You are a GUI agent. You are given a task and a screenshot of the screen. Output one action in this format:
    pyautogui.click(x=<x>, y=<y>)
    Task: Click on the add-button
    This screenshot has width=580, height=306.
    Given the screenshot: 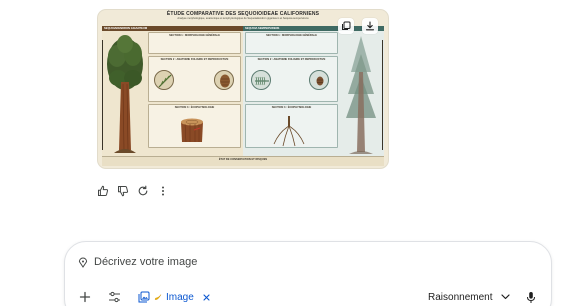 What is the action you would take?
    pyautogui.click(x=85, y=297)
    